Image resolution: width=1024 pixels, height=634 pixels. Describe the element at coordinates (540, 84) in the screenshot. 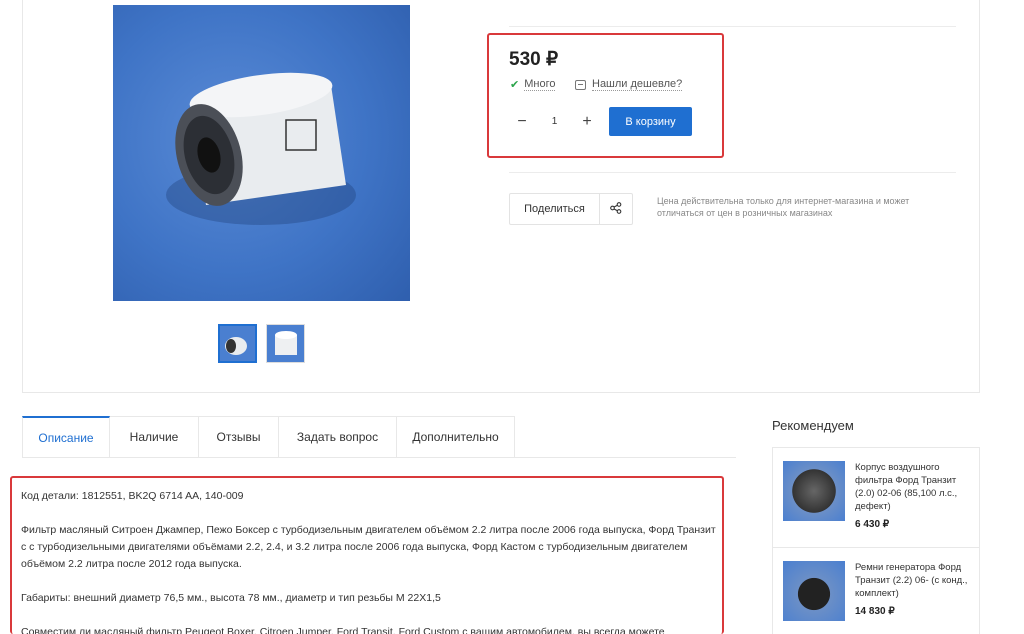

I see `stock-label: Много` at that location.